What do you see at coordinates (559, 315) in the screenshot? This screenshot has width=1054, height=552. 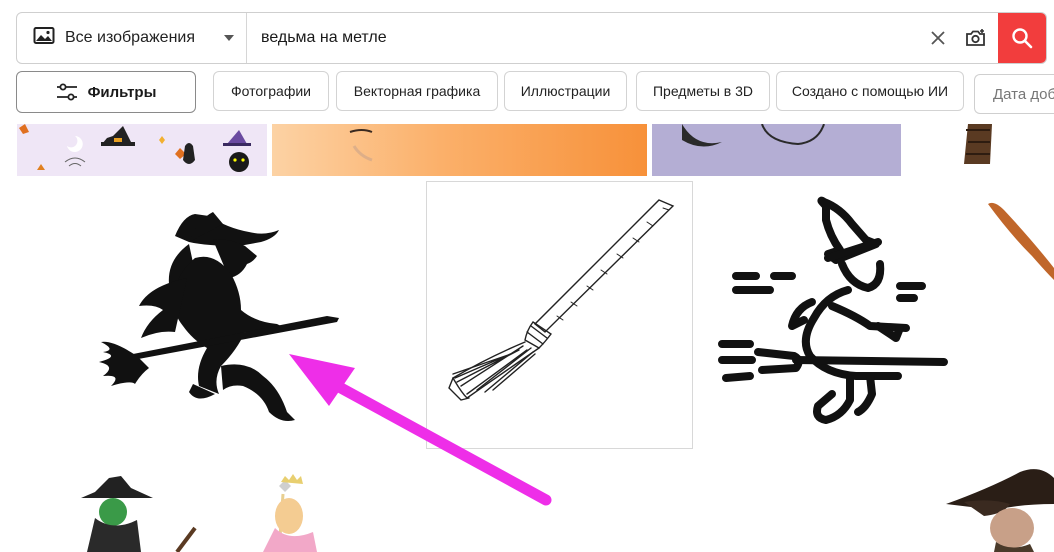 I see `result-image-broom-sketch` at bounding box center [559, 315].